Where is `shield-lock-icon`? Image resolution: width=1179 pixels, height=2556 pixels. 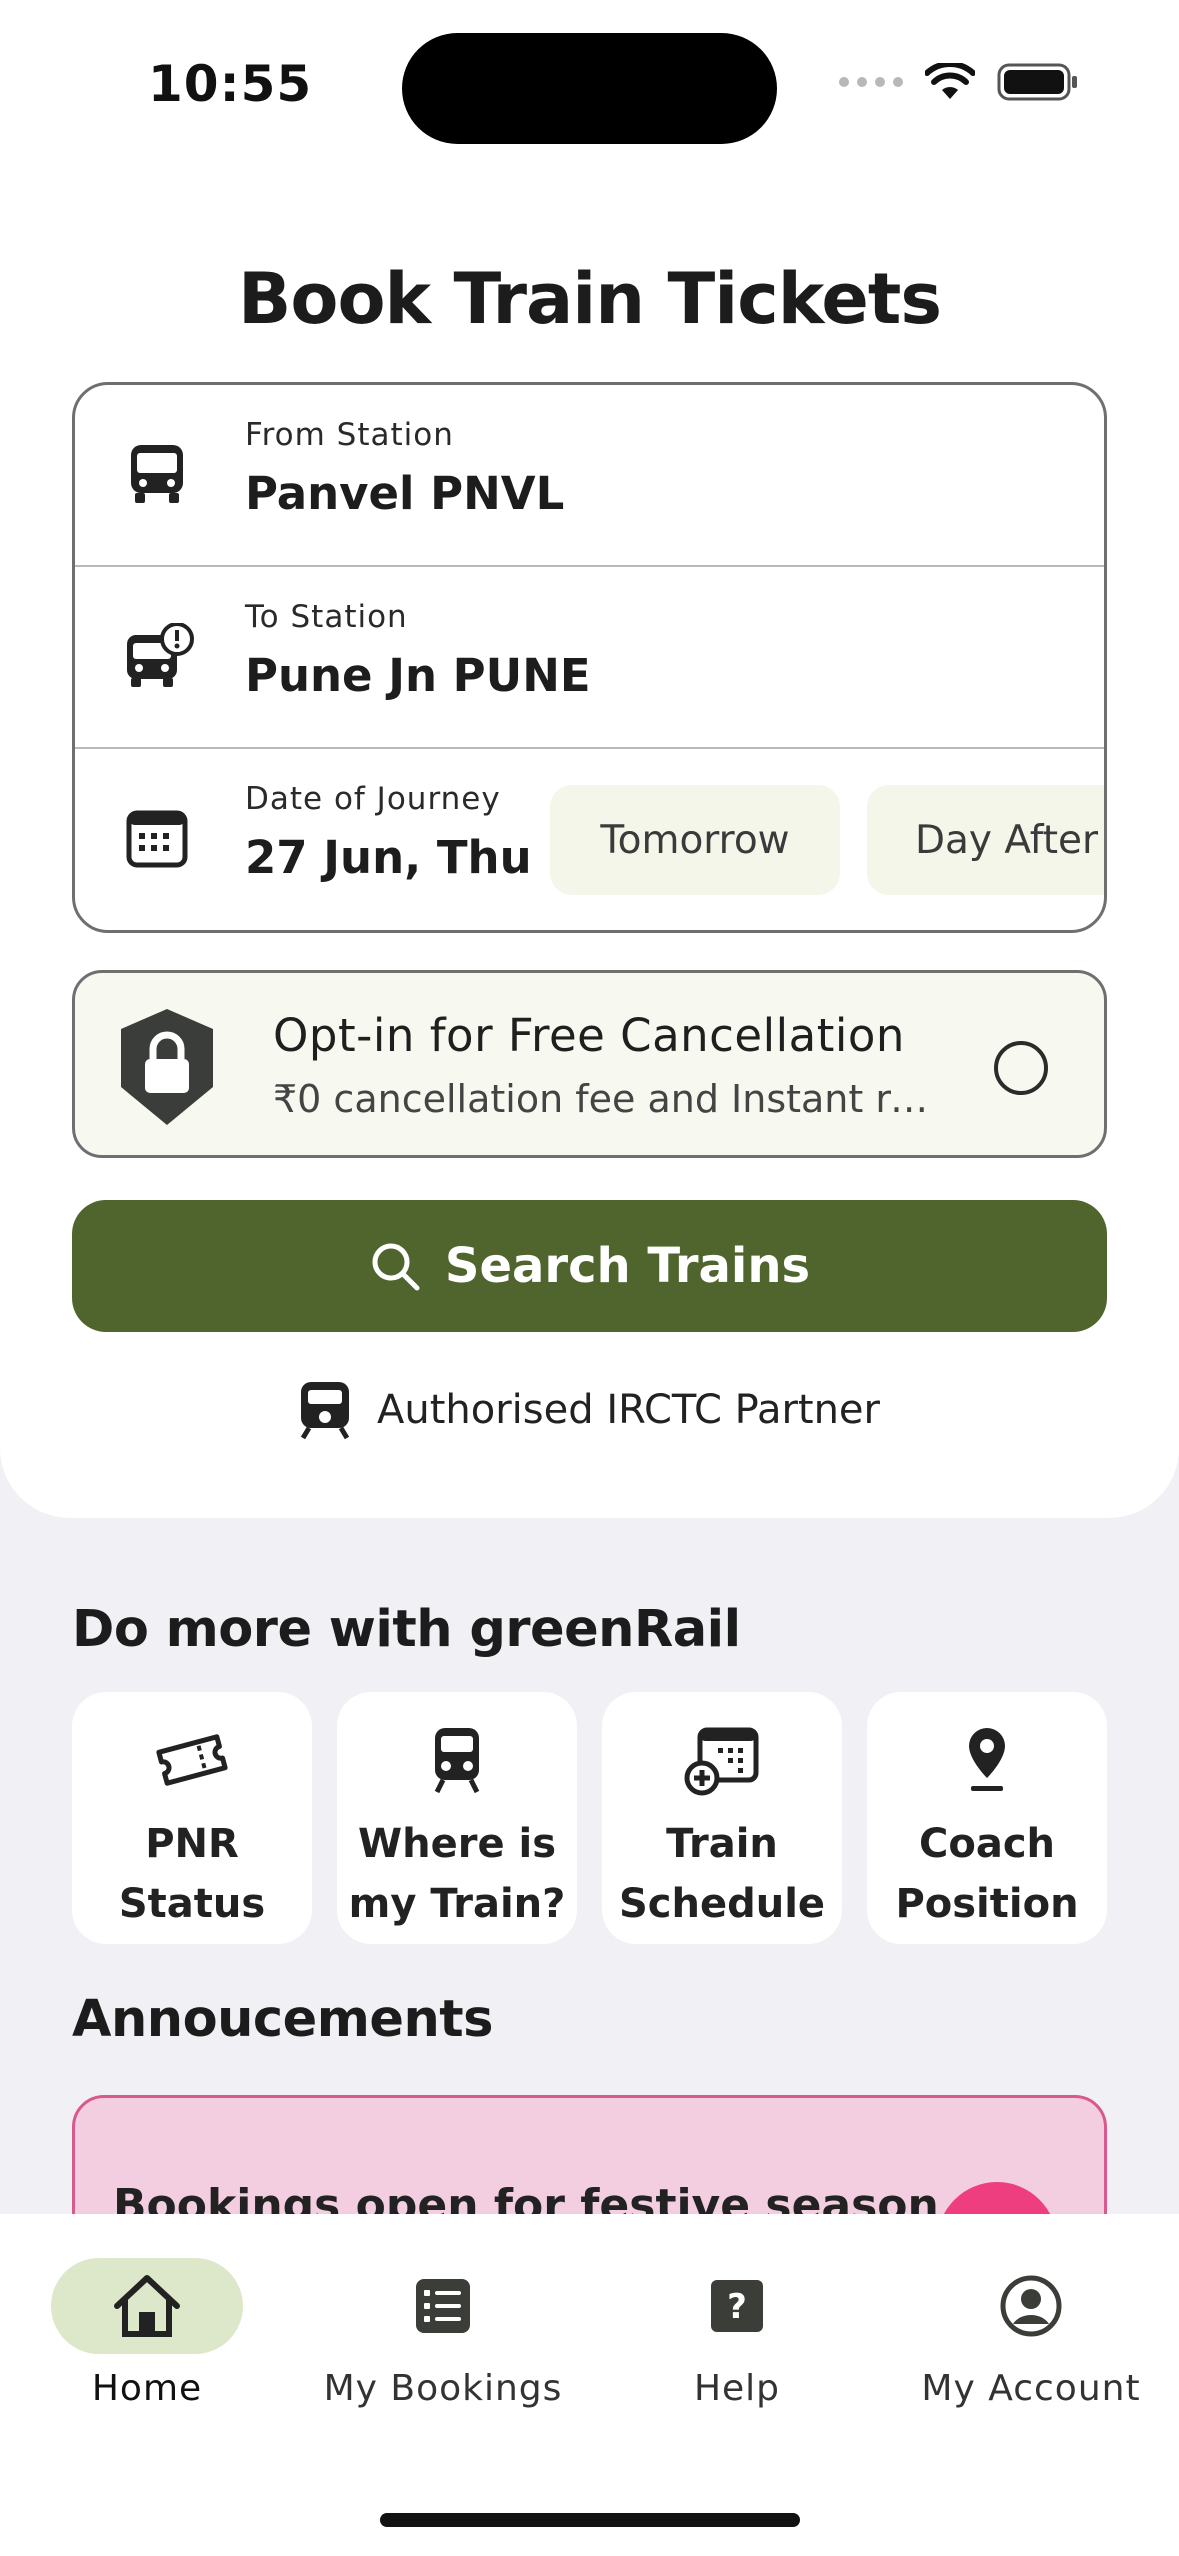 shield-lock-icon is located at coordinates (167, 1067).